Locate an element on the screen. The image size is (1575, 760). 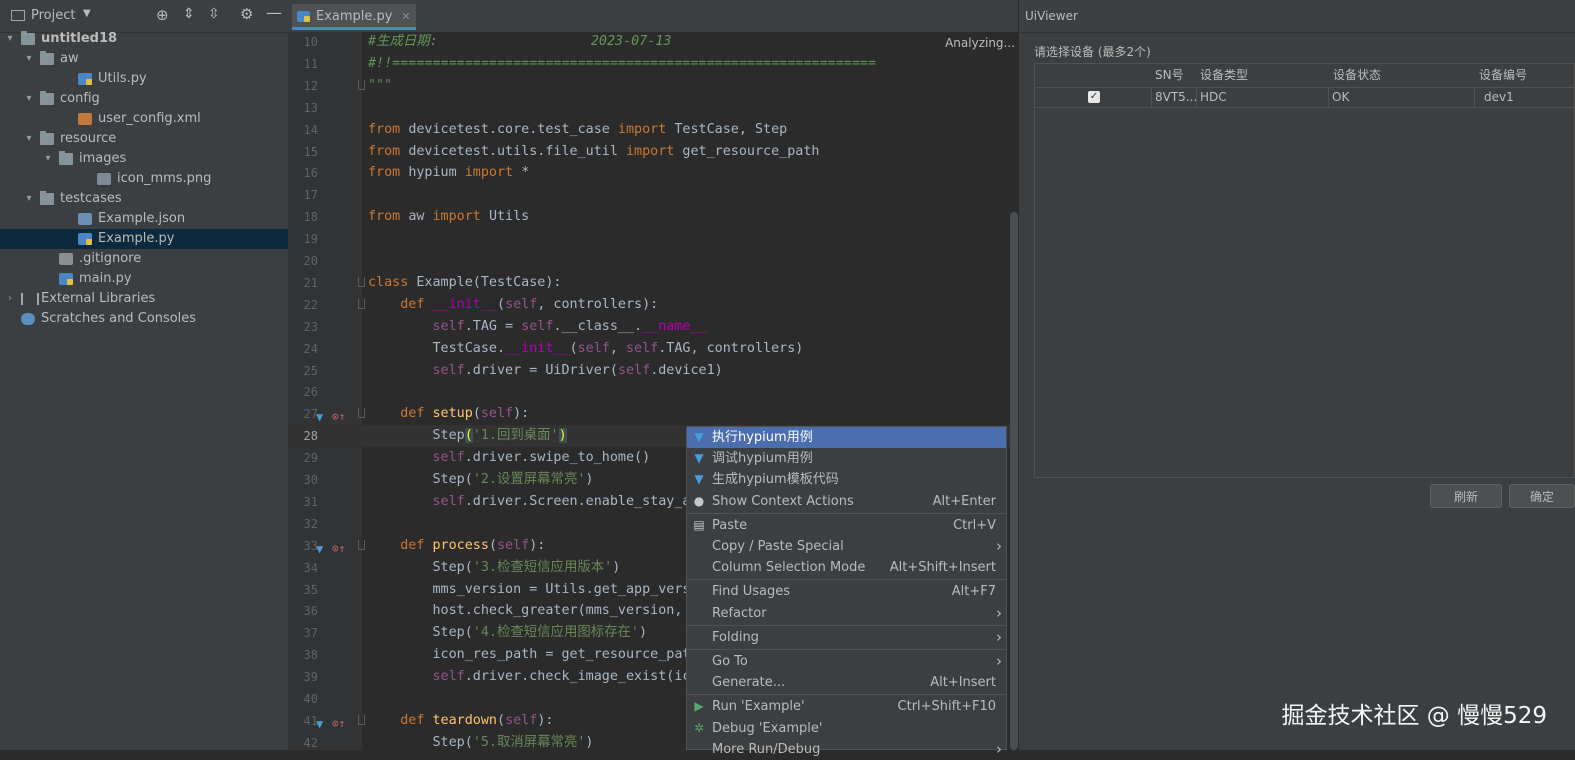
tree-item: Example.json is located at coordinates (144, 219).